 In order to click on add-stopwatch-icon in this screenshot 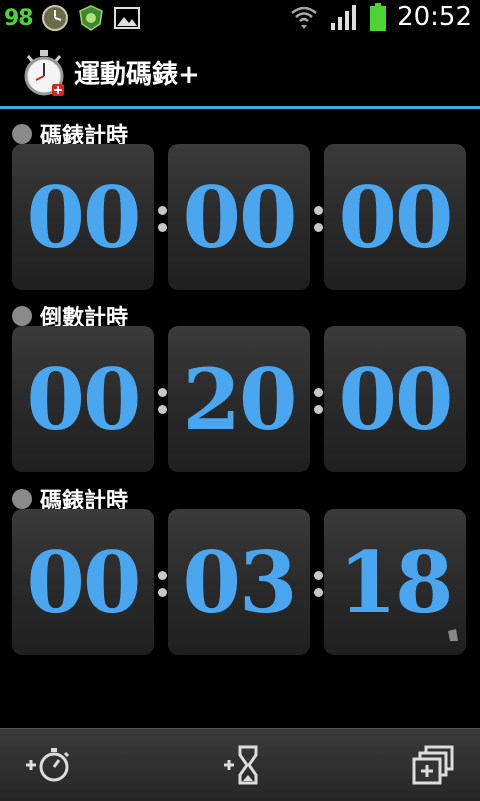, I will do `click(48, 765)`.